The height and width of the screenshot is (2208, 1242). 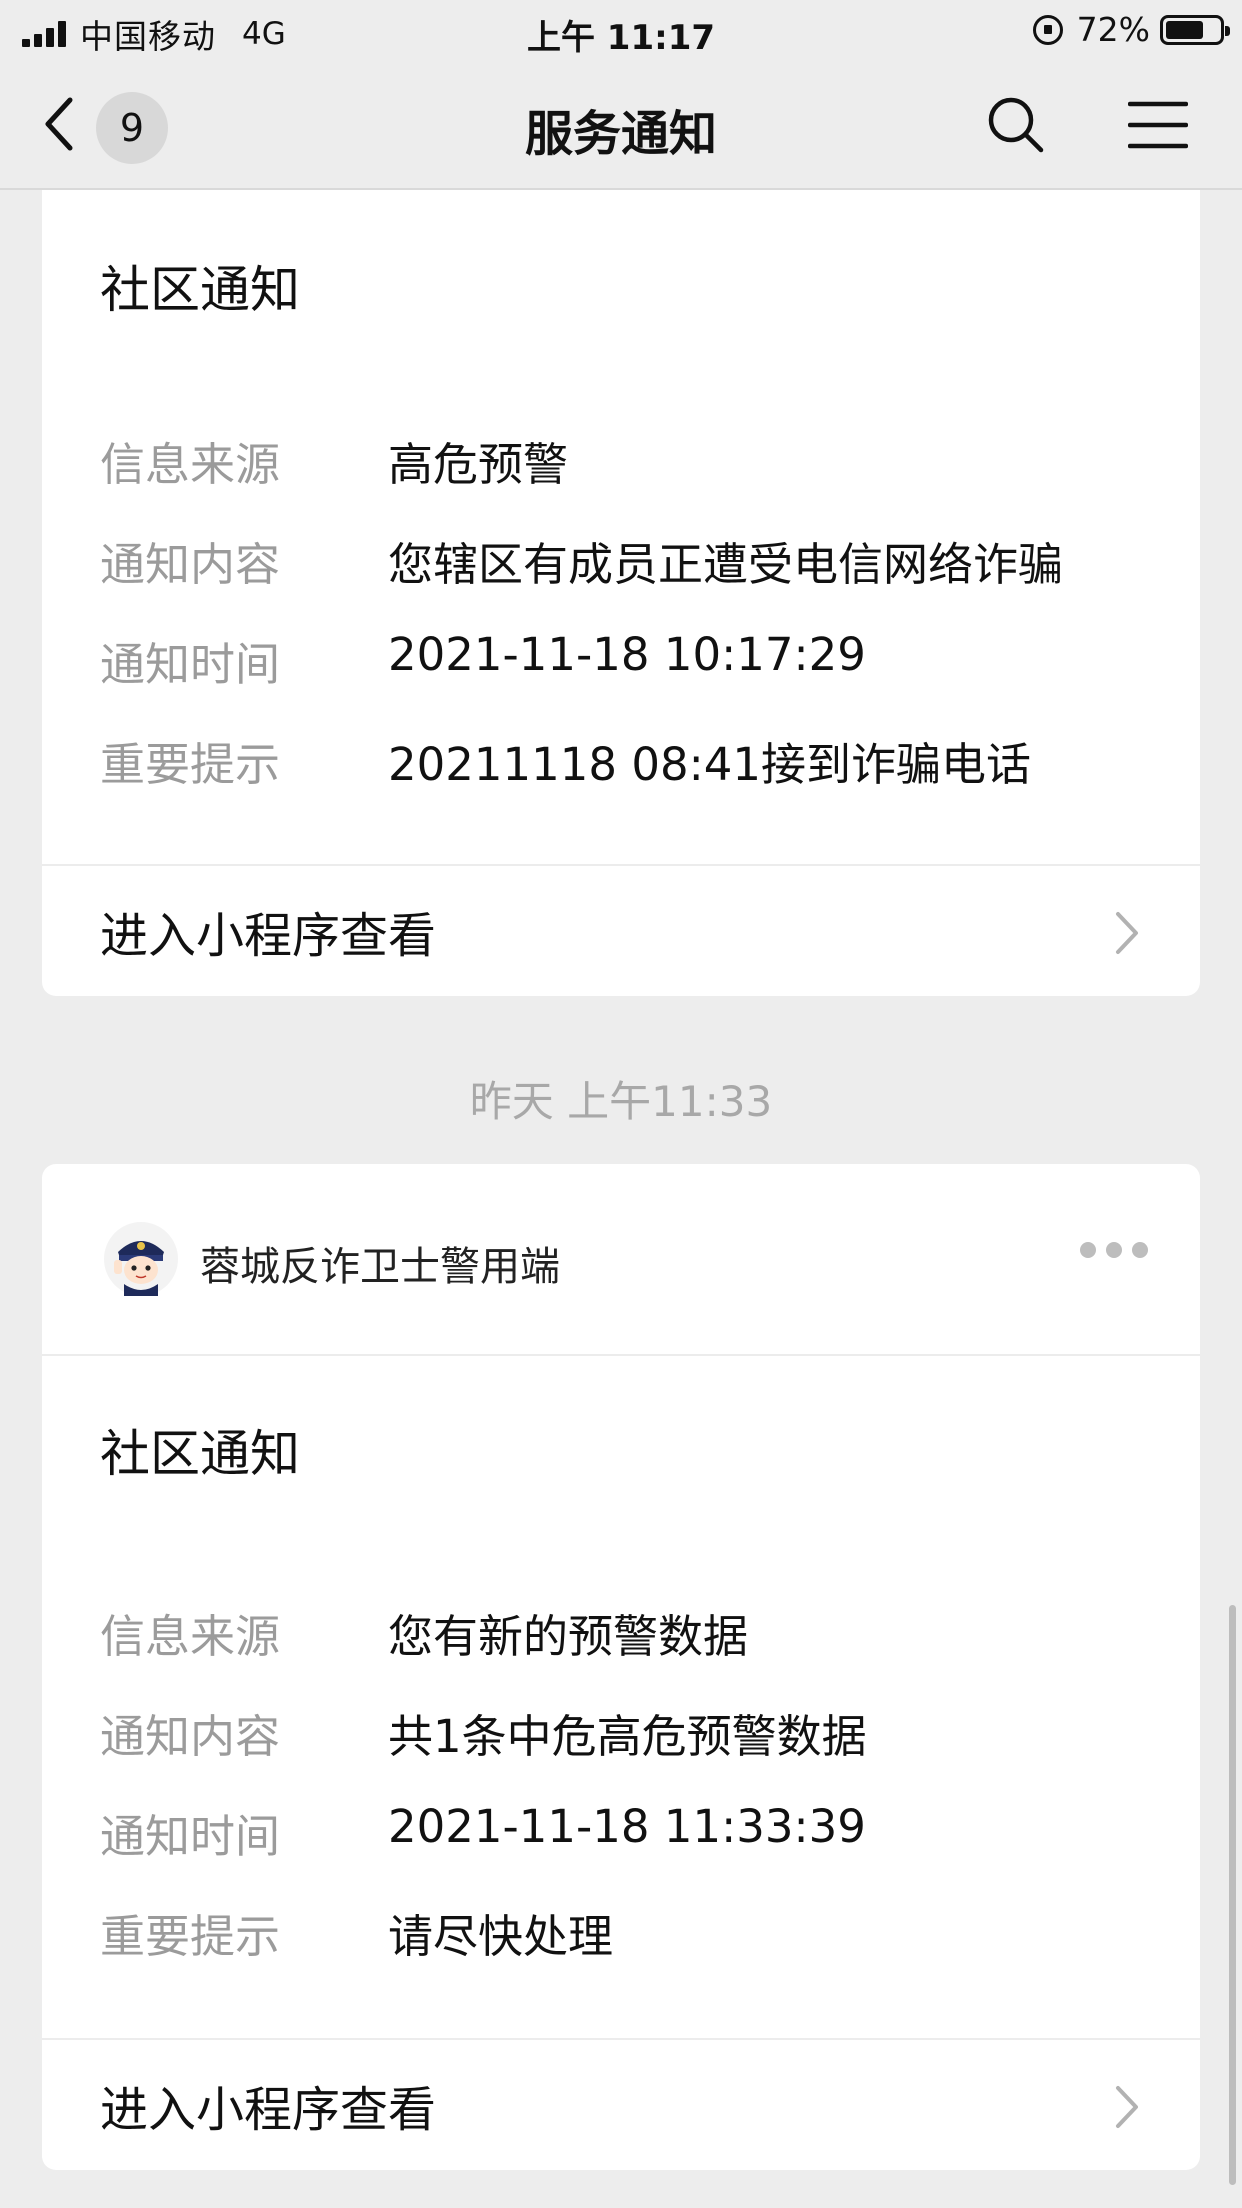 What do you see at coordinates (1227, 30) in the screenshot?
I see `battery-tip` at bounding box center [1227, 30].